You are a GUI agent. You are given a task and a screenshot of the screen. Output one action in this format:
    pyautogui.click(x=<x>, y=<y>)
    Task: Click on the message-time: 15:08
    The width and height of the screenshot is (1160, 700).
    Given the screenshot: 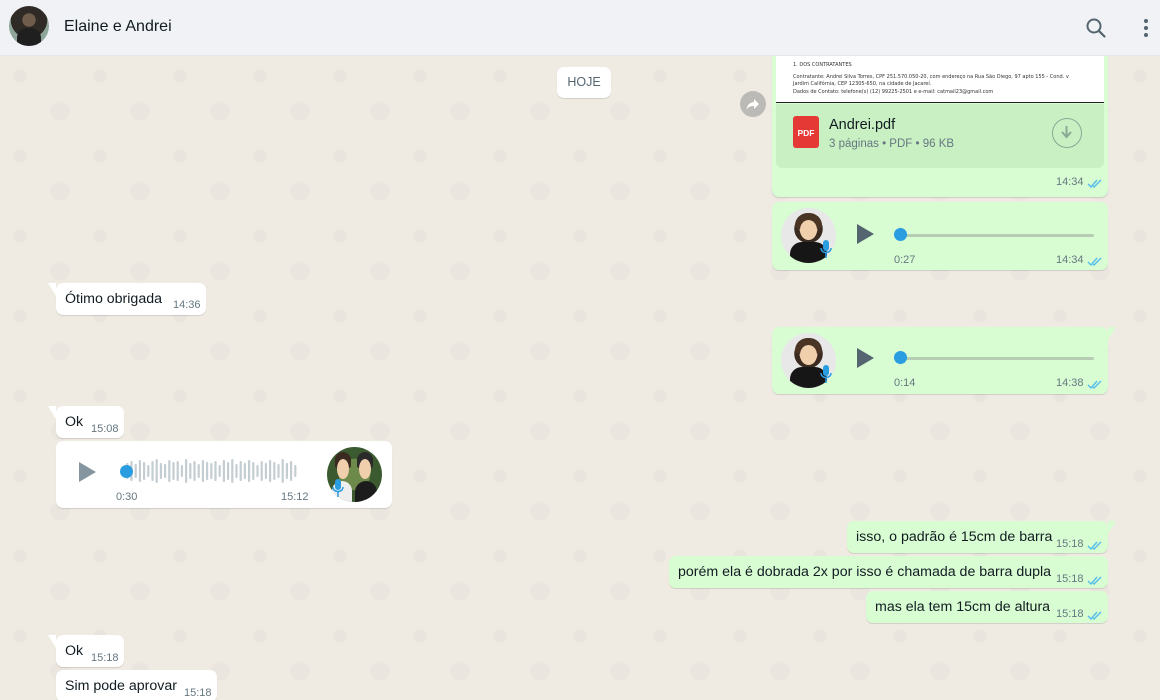 What is the action you would take?
    pyautogui.click(x=105, y=429)
    